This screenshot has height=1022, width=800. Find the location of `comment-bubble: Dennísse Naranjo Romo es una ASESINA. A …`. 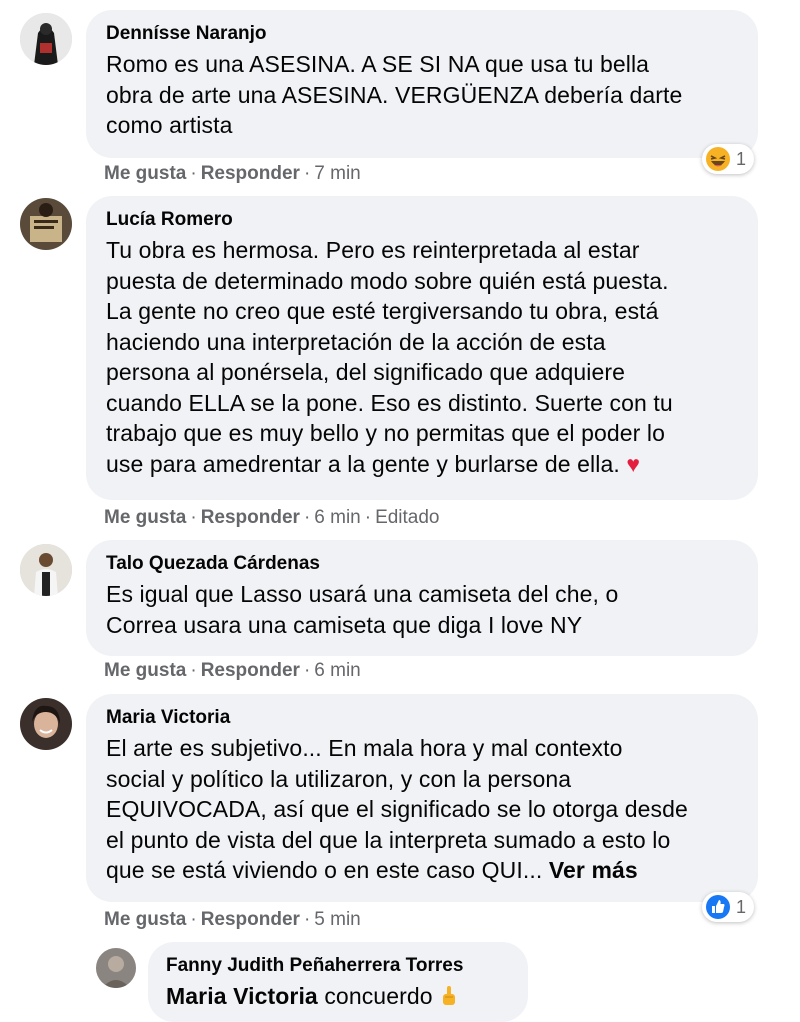

comment-bubble: Dennísse Naranjo Romo es una ASESINA. A … is located at coordinates (422, 84).